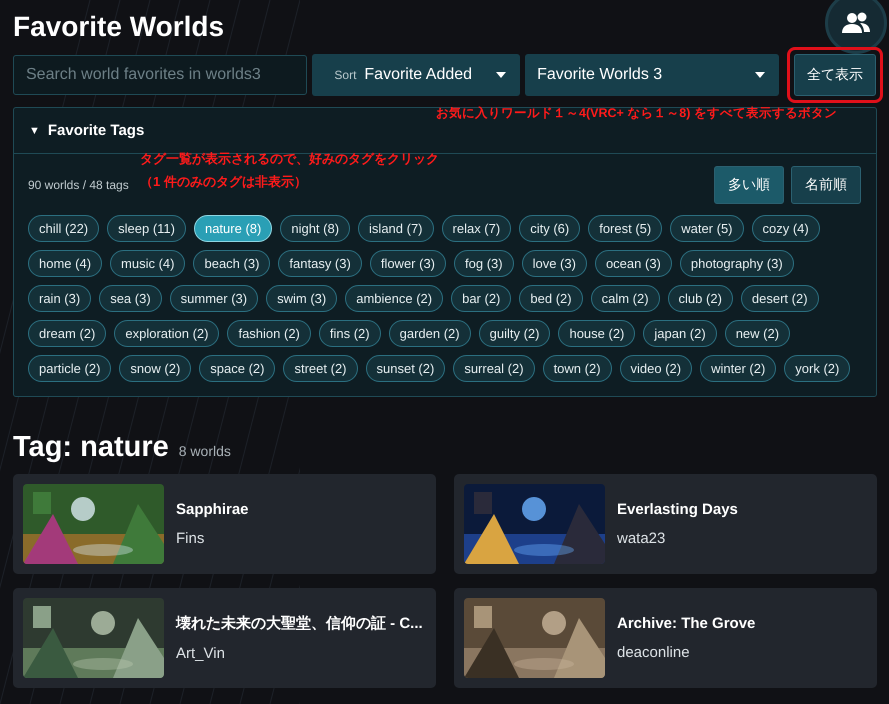  Describe the element at coordinates (652, 75) in the screenshot. I see `group-dropdown: Favorite Worlds 3` at that location.